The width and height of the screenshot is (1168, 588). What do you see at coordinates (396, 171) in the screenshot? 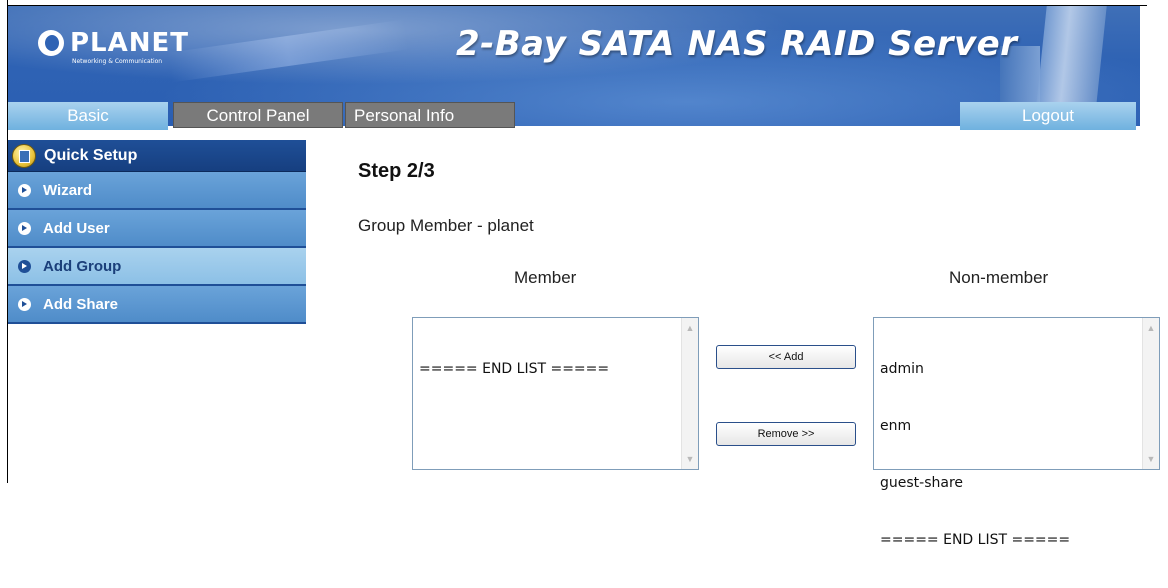
I see `page-title: Step 2/3` at bounding box center [396, 171].